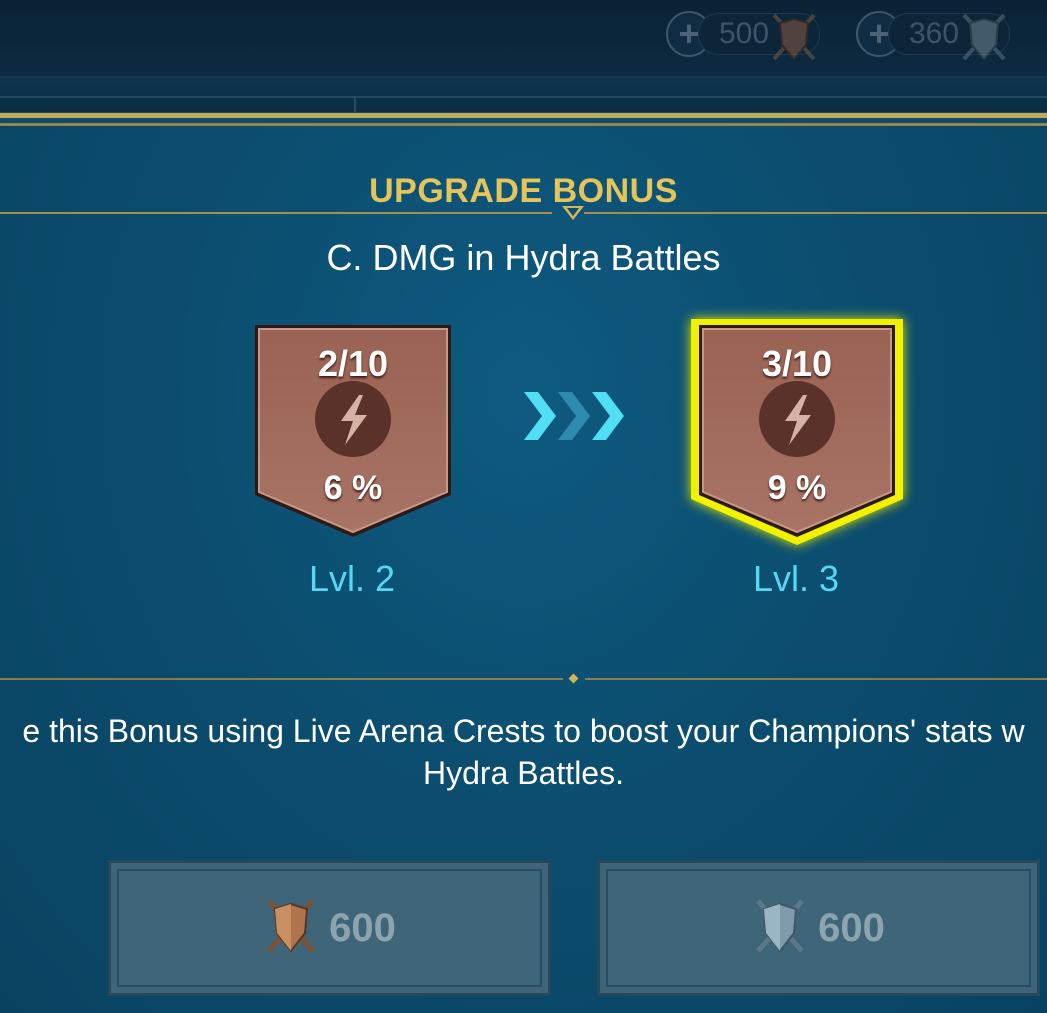  Describe the element at coordinates (523, 773) in the screenshot. I see `description-line-2: Hydra Battles.` at that location.